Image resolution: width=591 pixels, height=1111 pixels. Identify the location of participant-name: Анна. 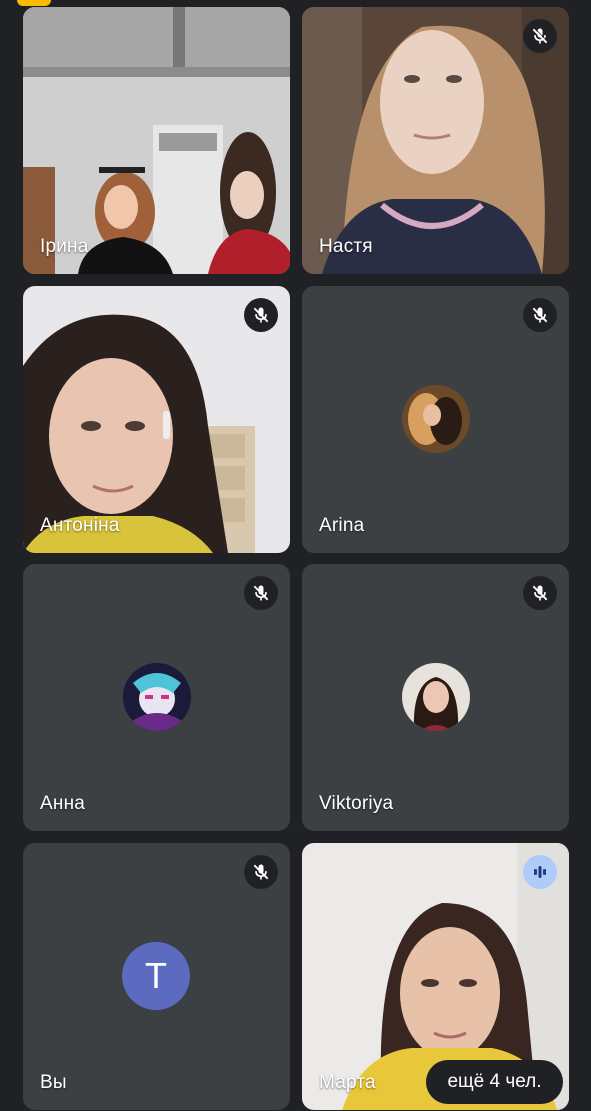
(63, 803).